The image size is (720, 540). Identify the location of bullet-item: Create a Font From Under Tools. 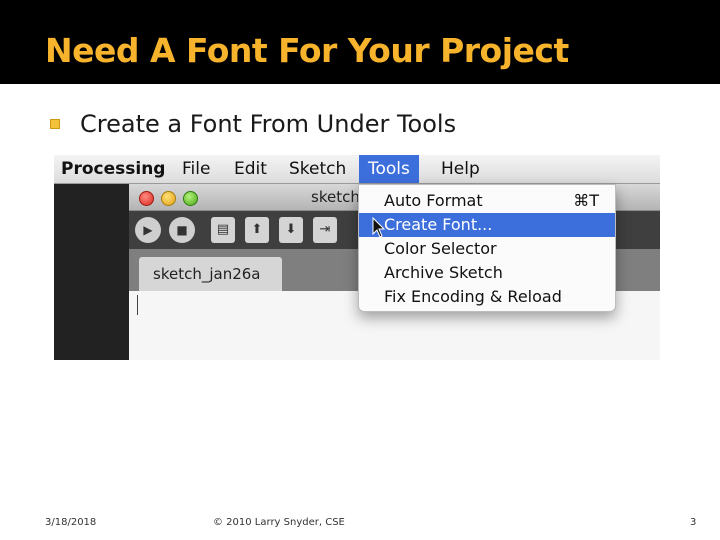
(253, 124).